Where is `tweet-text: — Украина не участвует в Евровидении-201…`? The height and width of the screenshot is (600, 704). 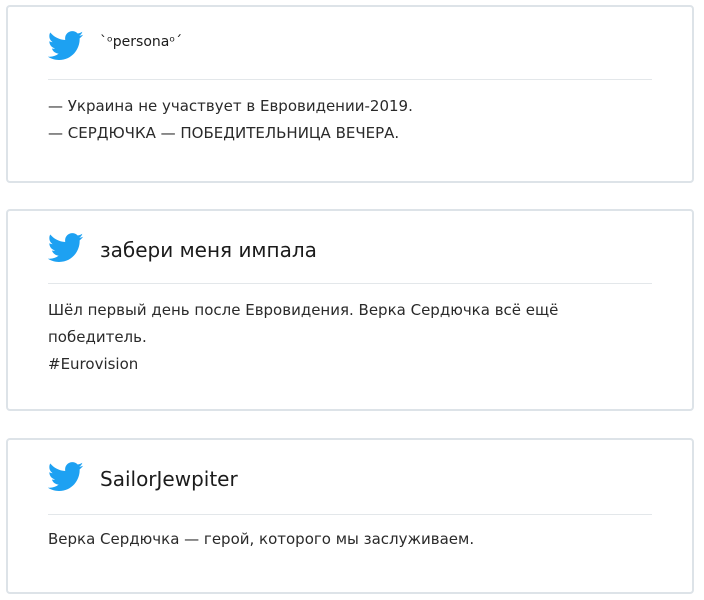
tweet-text: — Украина не участвует в Евровидении-201… is located at coordinates (230, 119).